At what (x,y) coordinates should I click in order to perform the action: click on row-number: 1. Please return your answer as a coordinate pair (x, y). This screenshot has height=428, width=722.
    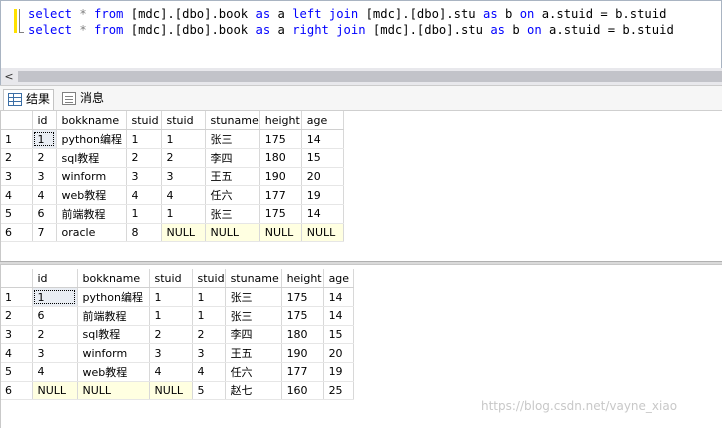
    Looking at the image, I should click on (17, 139).